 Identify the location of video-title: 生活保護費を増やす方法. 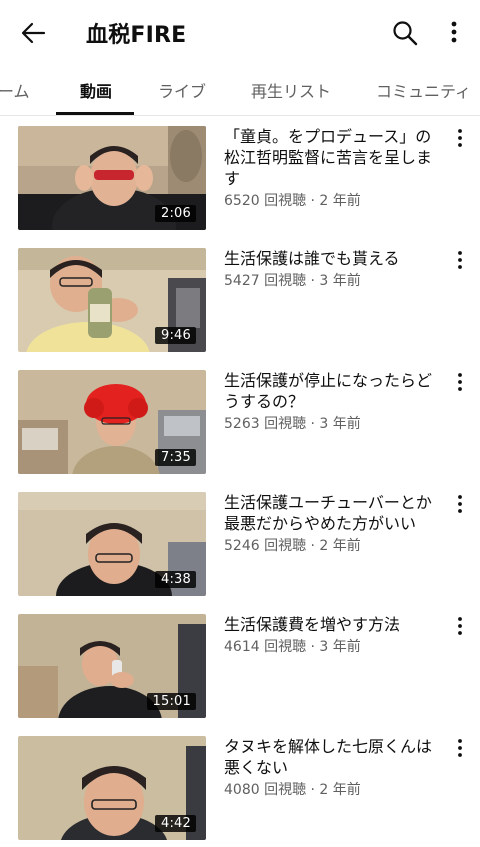
(335, 624).